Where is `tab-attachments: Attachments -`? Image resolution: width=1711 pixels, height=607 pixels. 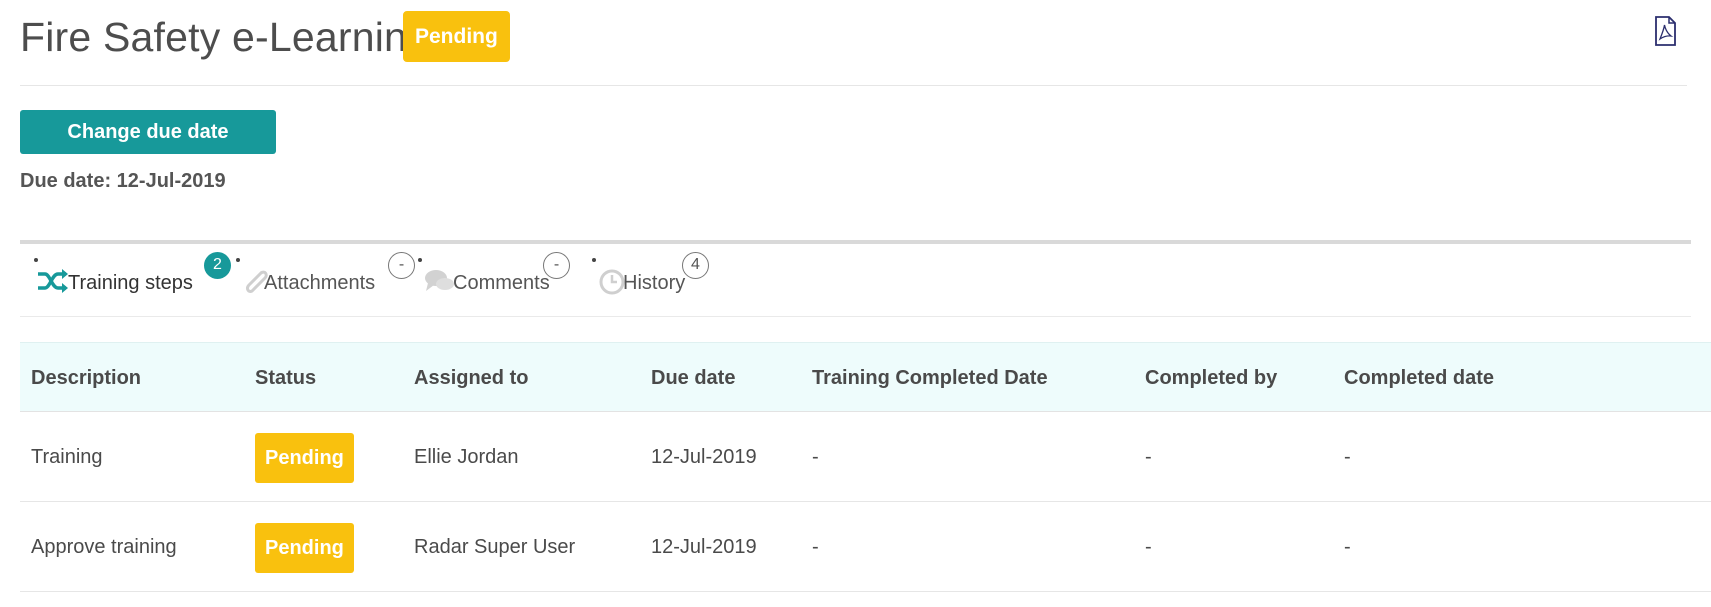 tab-attachments: Attachments - is located at coordinates (326, 279).